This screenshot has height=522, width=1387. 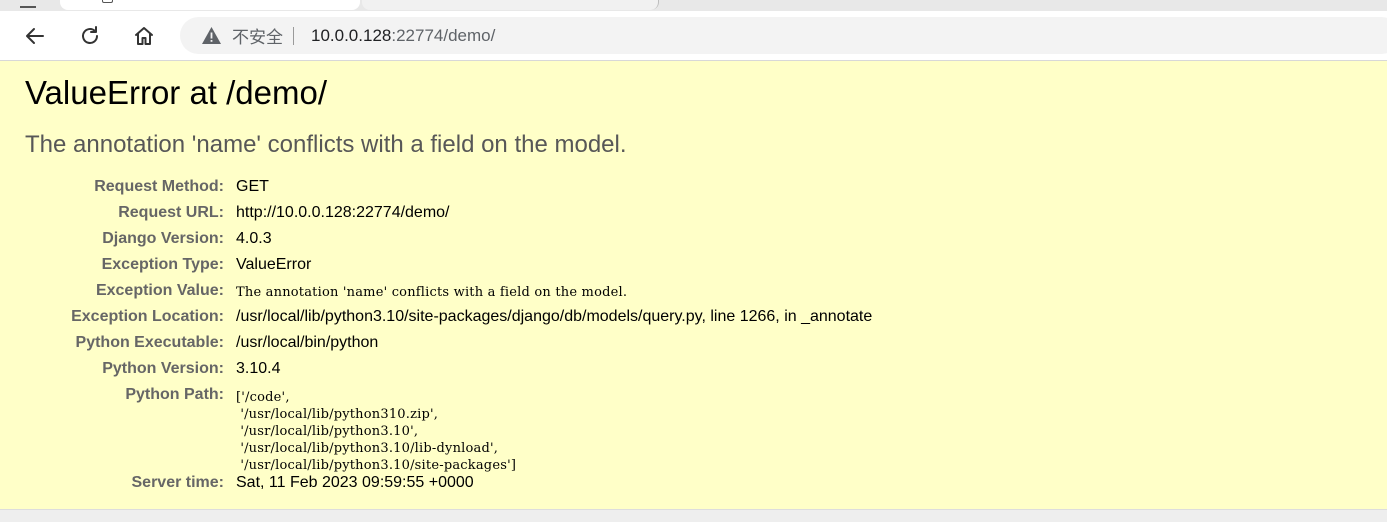 I want to click on meta-value: 3.10.4, so click(x=258, y=368).